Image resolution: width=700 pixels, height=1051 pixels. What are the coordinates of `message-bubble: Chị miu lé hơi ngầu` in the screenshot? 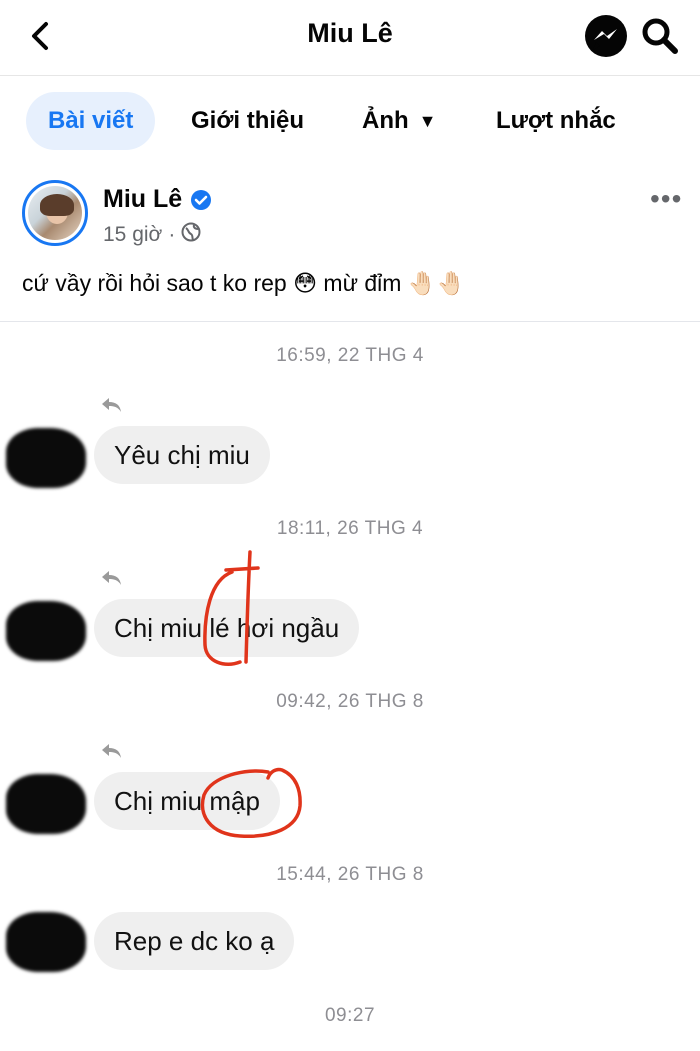 It's located at (227, 628).